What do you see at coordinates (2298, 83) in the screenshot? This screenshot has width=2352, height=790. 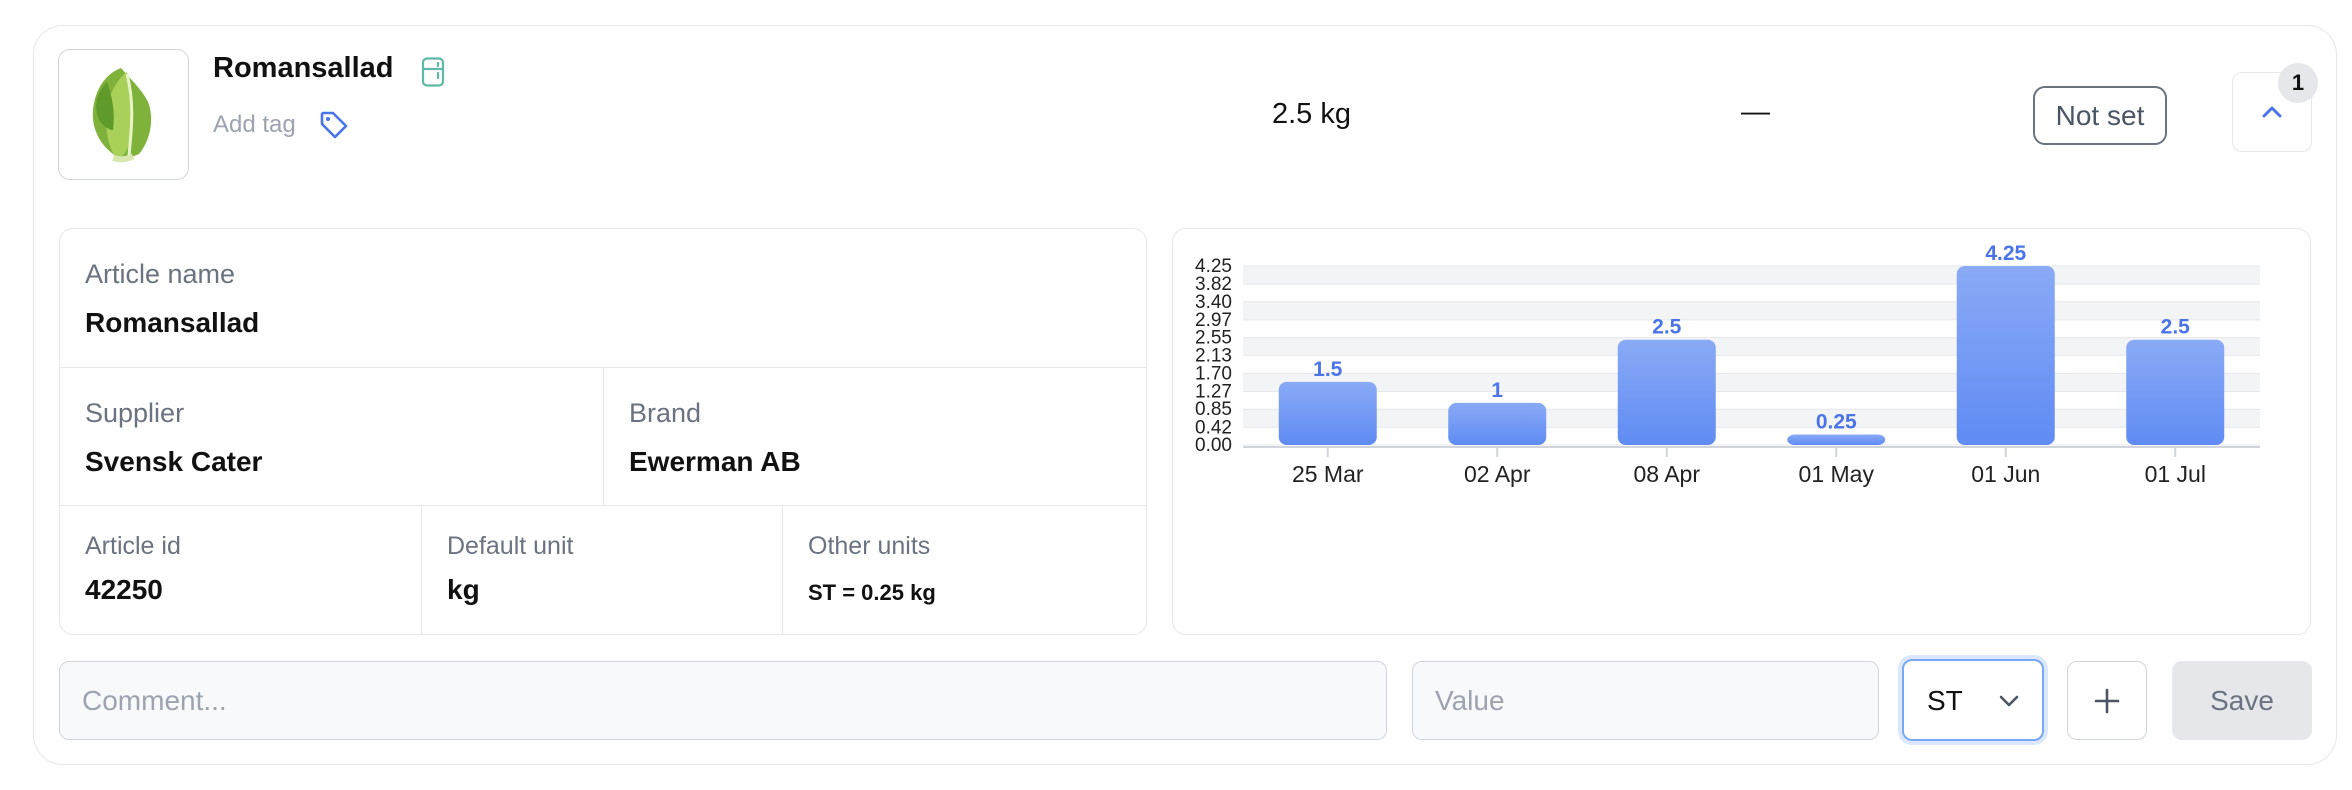 I see `count-badge: 1` at bounding box center [2298, 83].